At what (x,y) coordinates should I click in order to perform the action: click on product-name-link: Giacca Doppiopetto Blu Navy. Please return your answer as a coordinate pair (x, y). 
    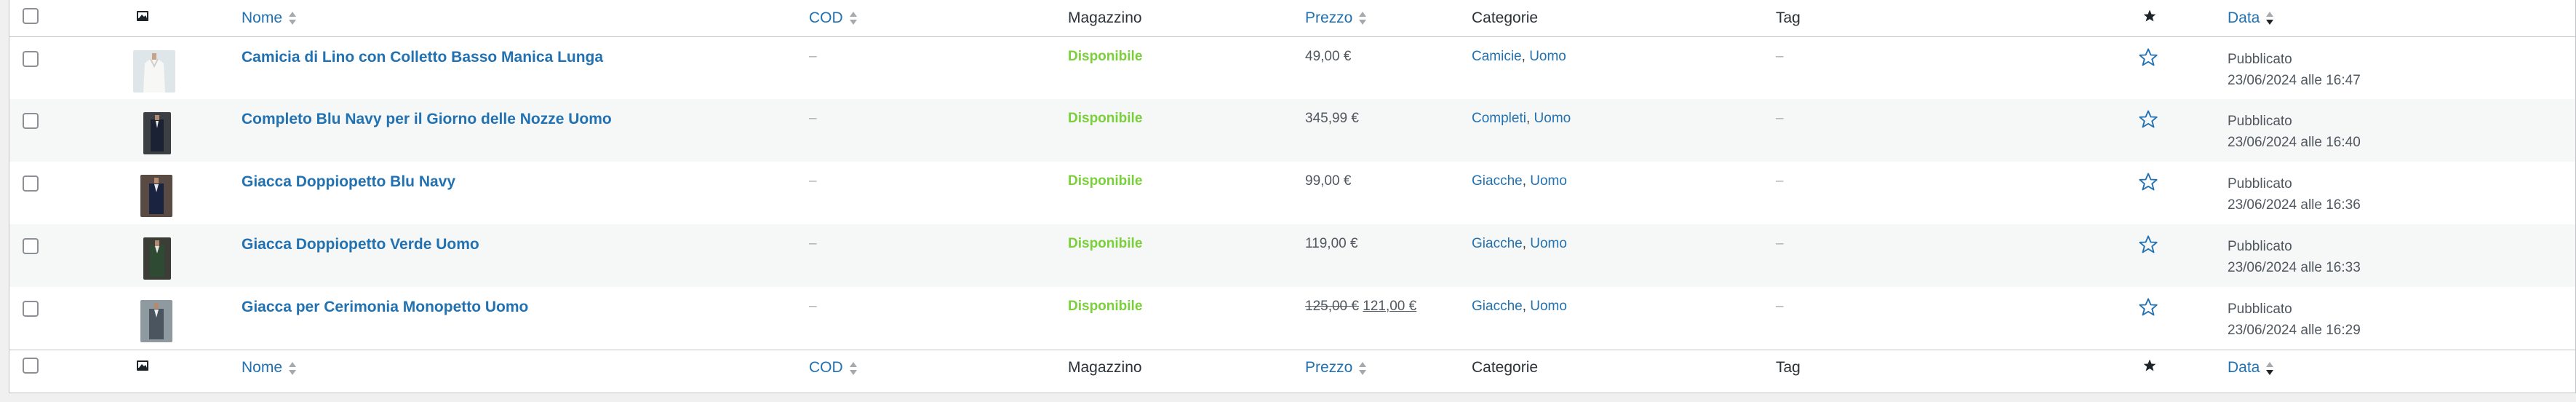
    Looking at the image, I should click on (348, 182).